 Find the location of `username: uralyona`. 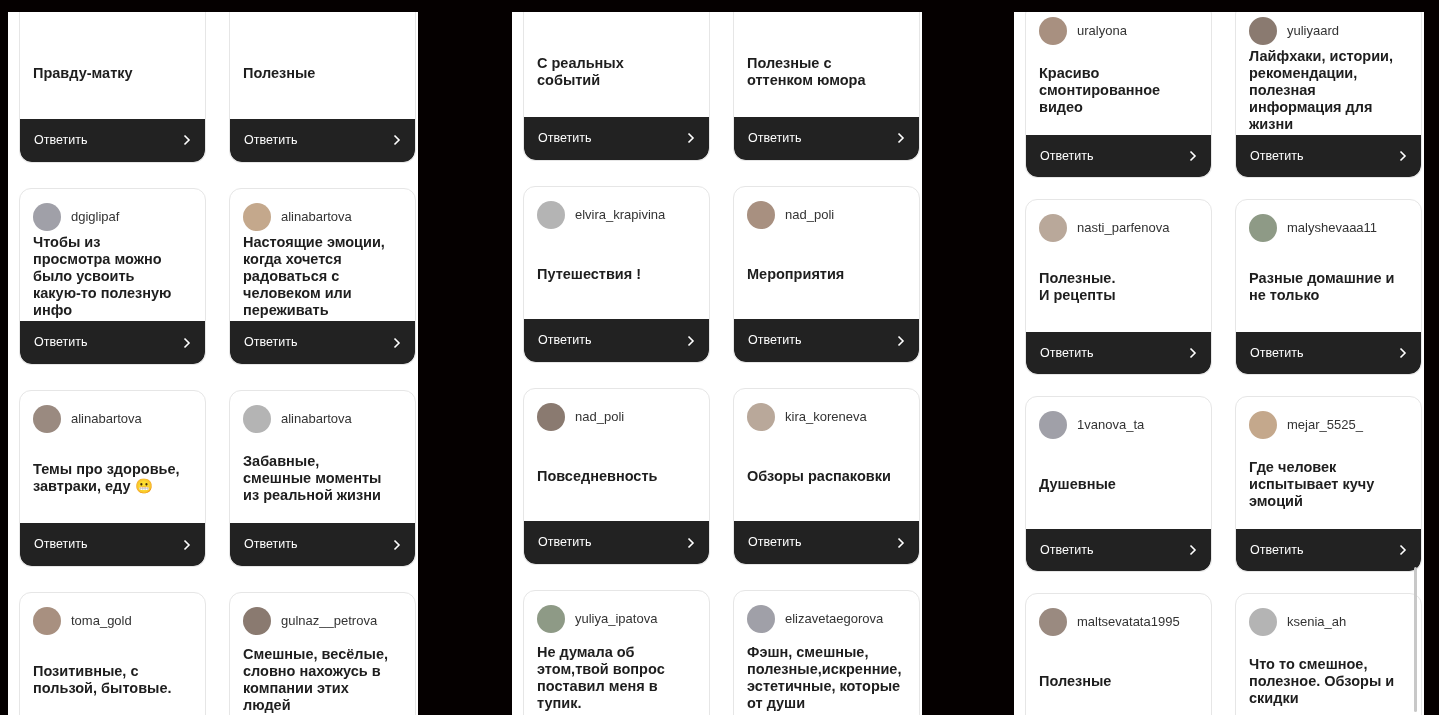

username: uralyona is located at coordinates (1102, 31).